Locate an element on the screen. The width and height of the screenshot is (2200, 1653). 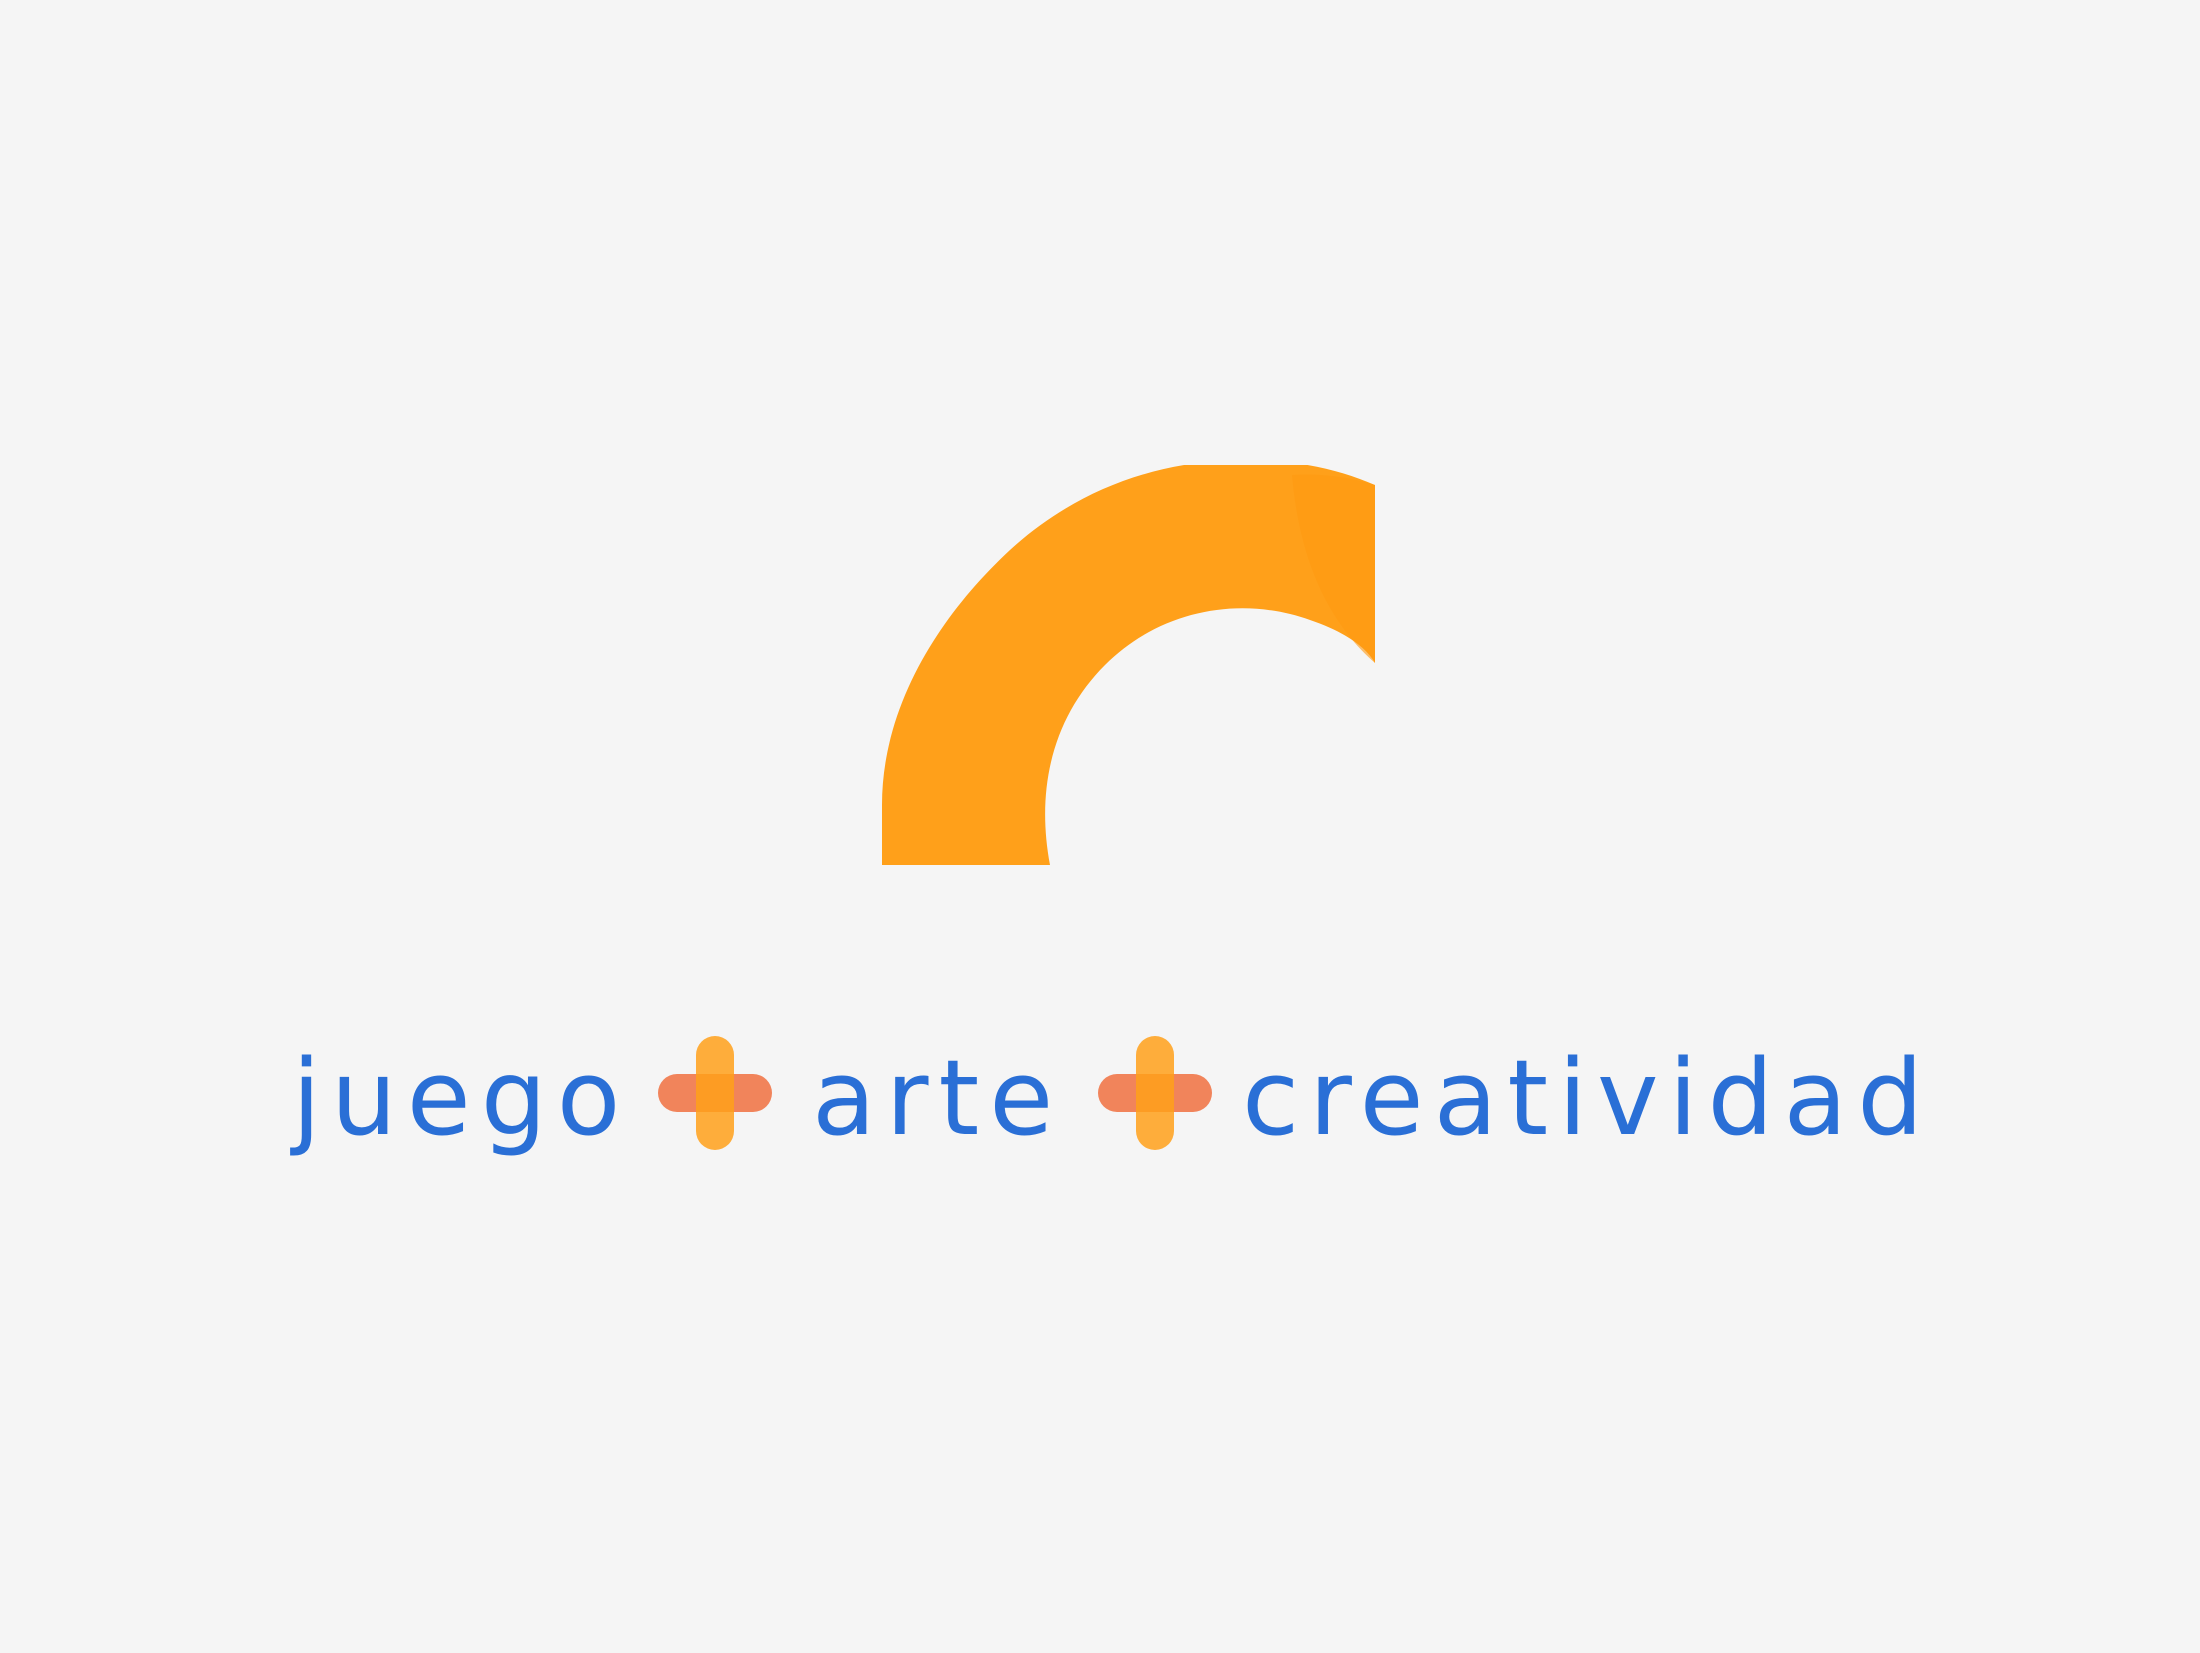
tagline-word-arte: arte is located at coordinates (938, 1098).